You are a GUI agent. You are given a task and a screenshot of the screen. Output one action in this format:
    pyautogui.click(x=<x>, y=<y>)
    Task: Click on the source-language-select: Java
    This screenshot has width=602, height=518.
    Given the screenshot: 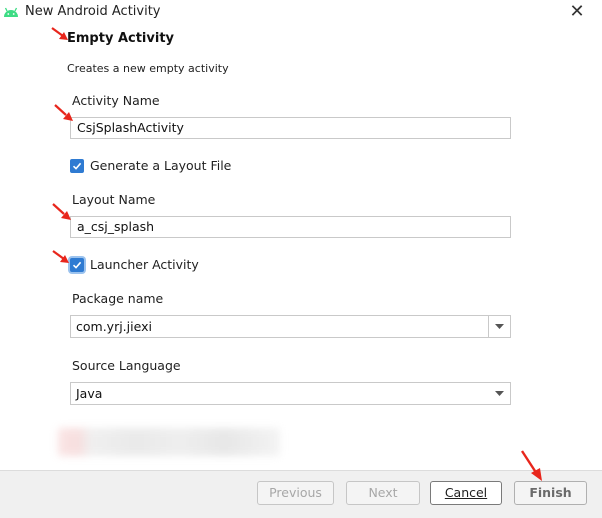 What is the action you would take?
    pyautogui.click(x=290, y=393)
    